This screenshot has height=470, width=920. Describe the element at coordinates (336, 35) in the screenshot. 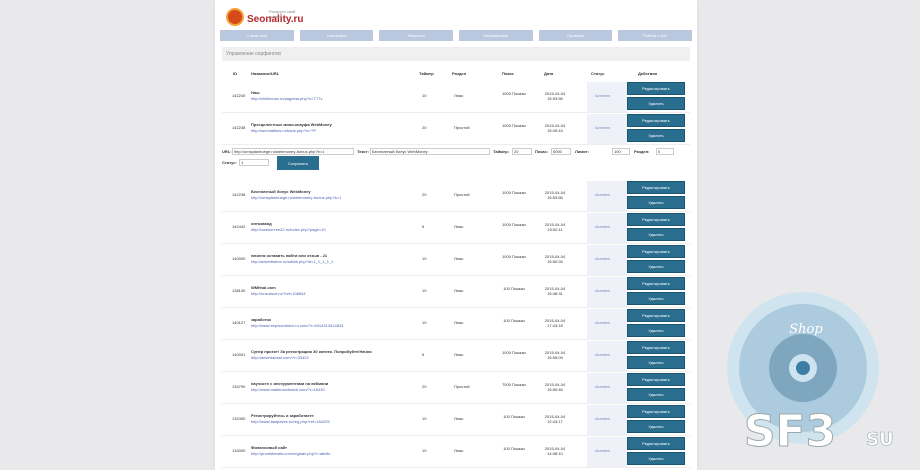

I see `nav-item-settings: Настройки` at that location.